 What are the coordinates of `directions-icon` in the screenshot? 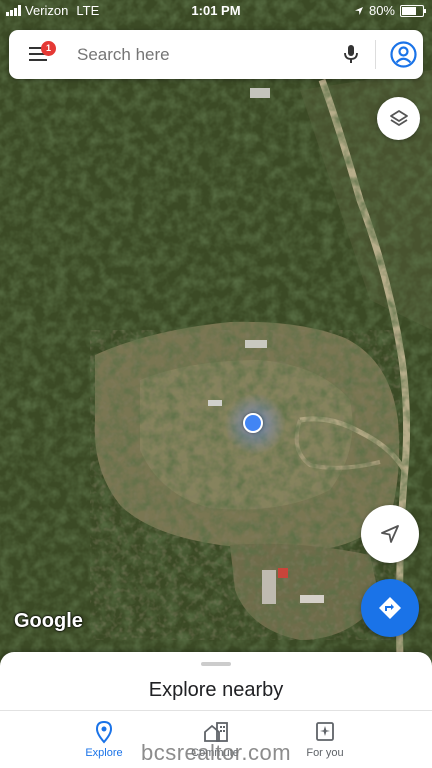 It's located at (390, 608).